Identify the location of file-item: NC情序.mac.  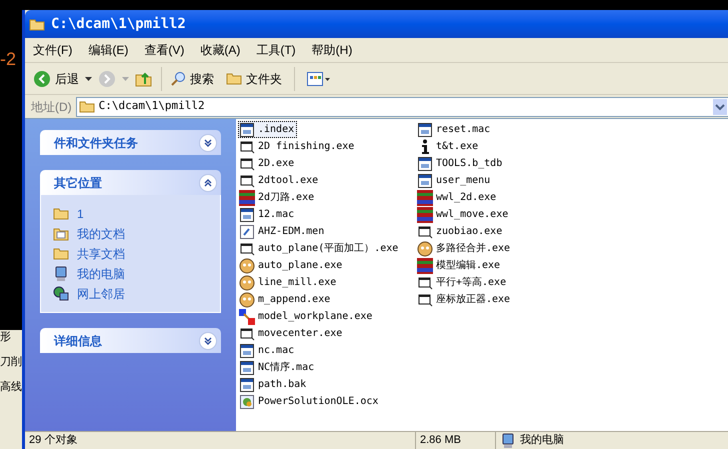
(278, 367).